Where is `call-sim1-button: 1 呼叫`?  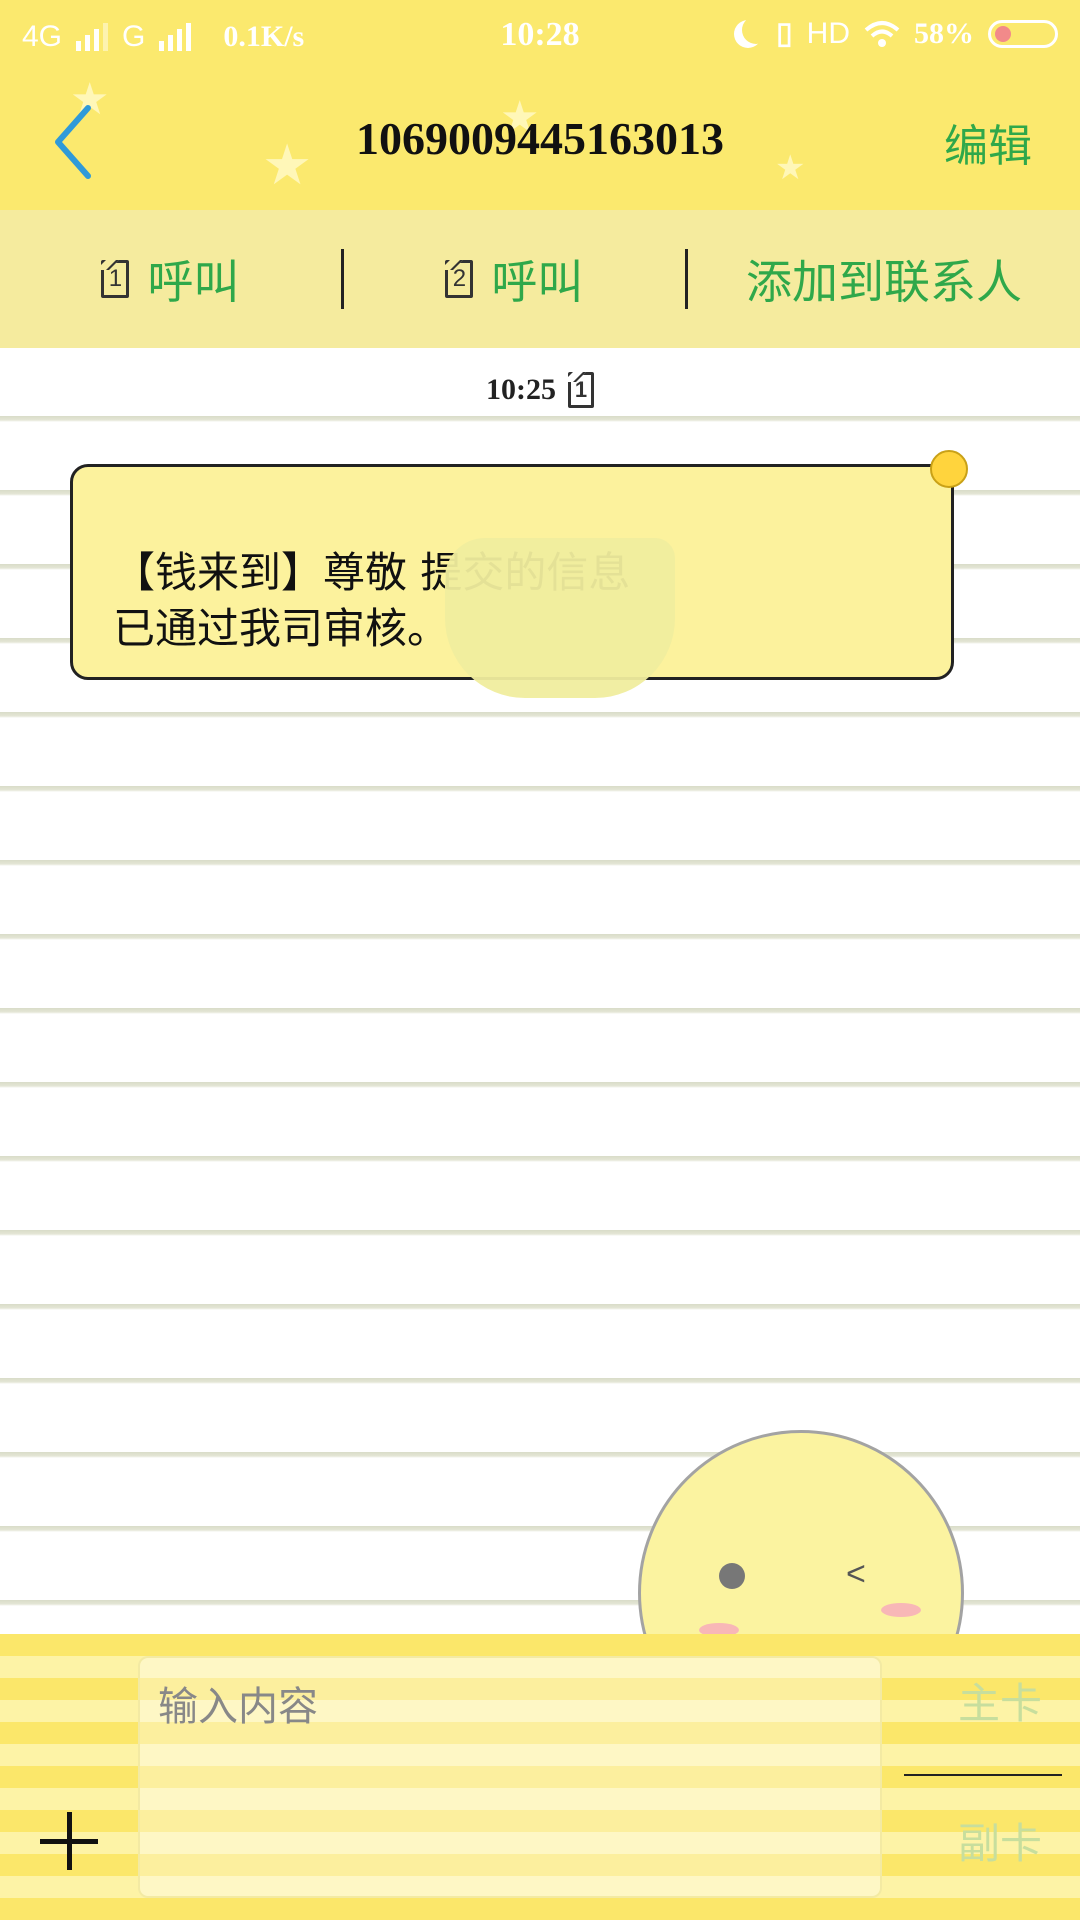 call-sim1-button: 1 呼叫 is located at coordinates (170, 279).